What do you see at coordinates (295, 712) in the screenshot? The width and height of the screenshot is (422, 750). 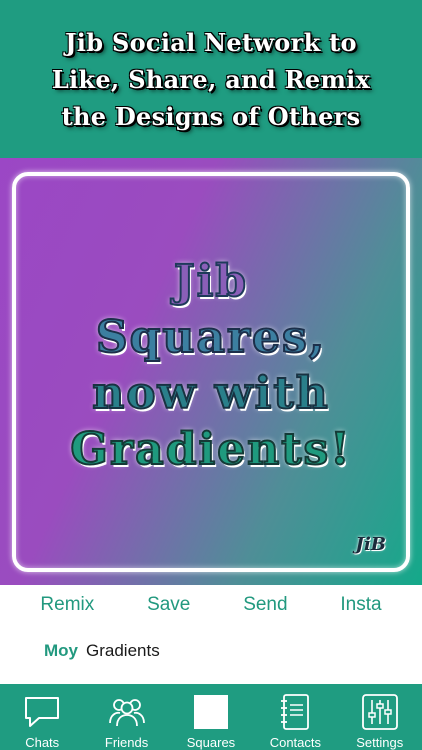 I see `contacts-book-icon` at bounding box center [295, 712].